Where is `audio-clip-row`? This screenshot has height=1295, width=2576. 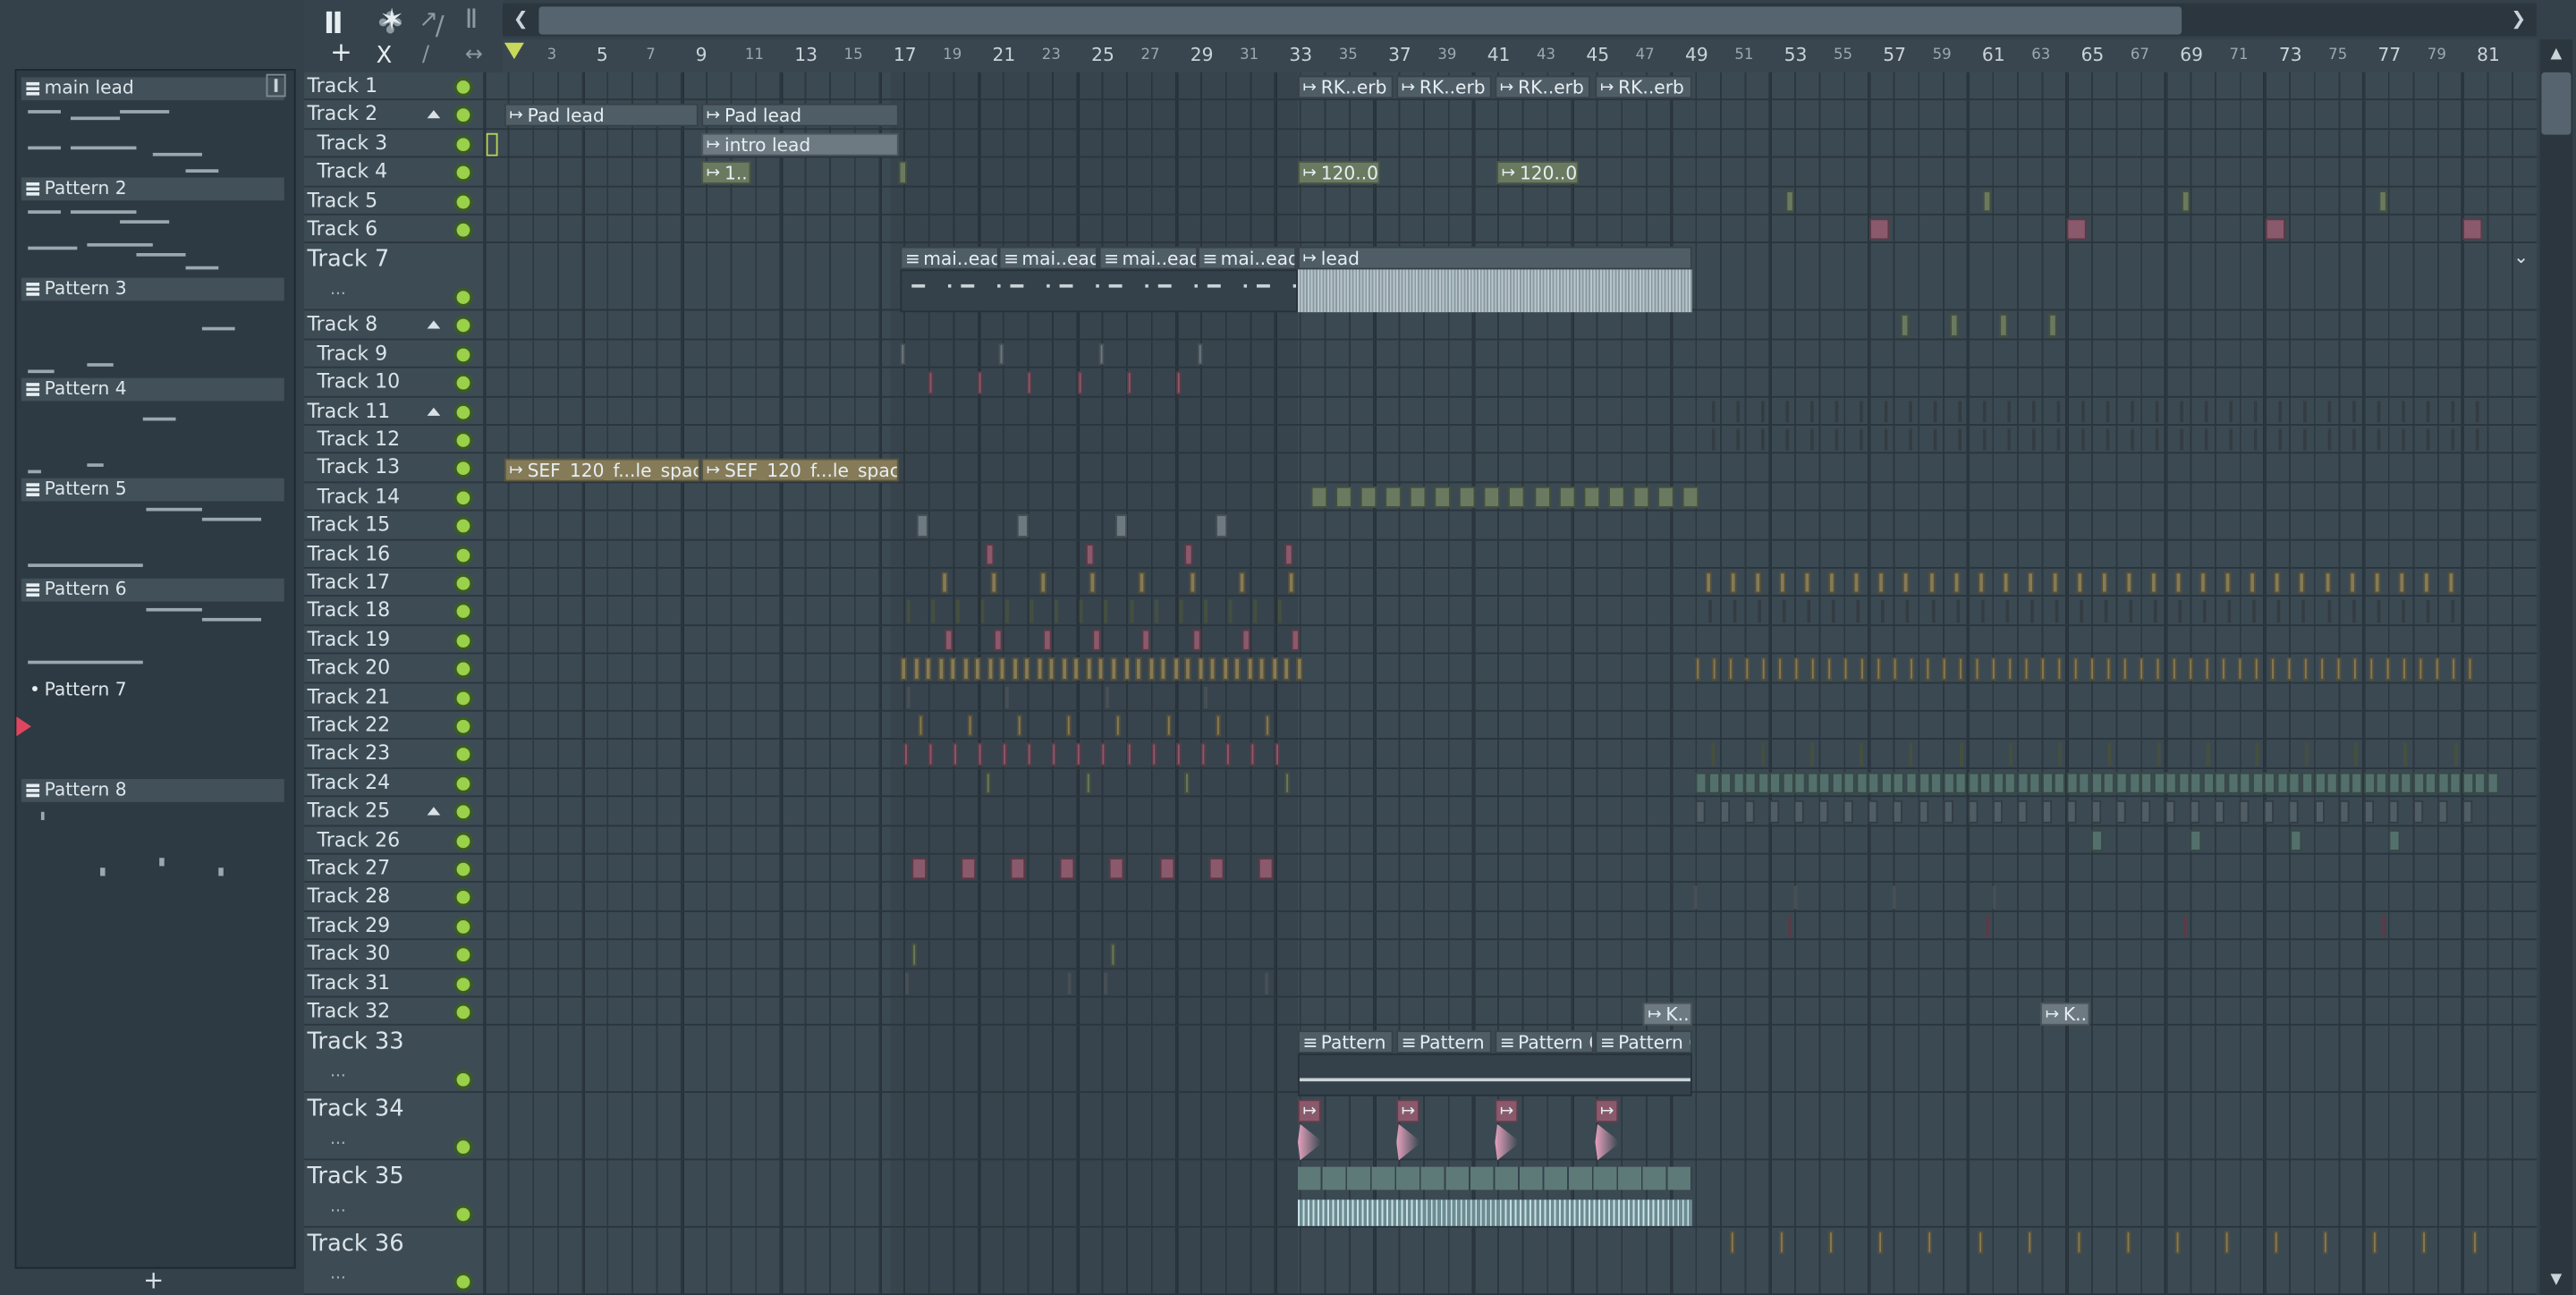 audio-clip-row is located at coordinates (1494, 1178).